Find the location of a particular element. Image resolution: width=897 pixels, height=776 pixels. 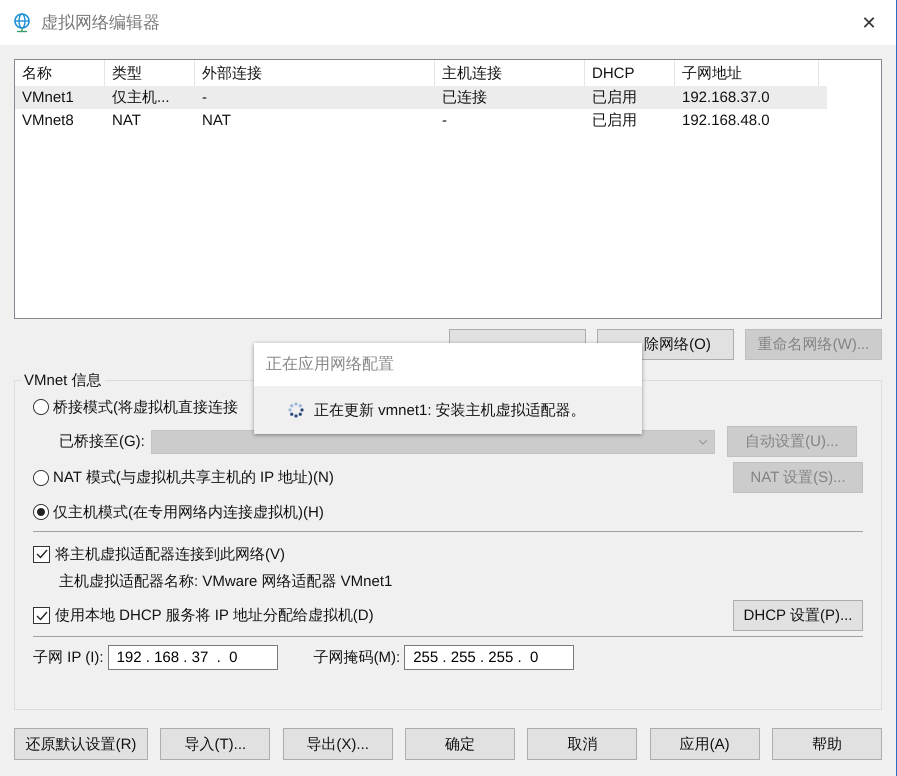

spinner-icon is located at coordinates (296, 410).